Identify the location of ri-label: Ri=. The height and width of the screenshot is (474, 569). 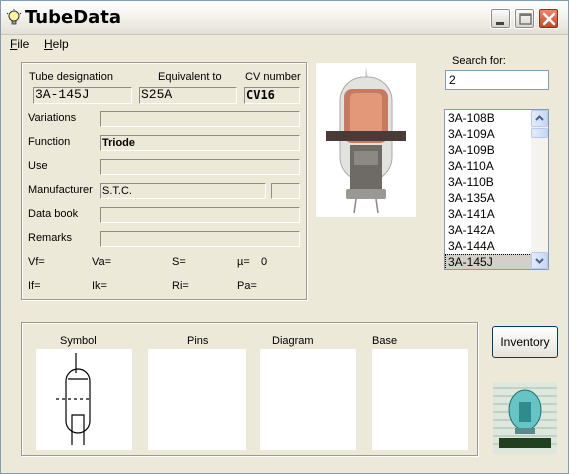
(180, 286).